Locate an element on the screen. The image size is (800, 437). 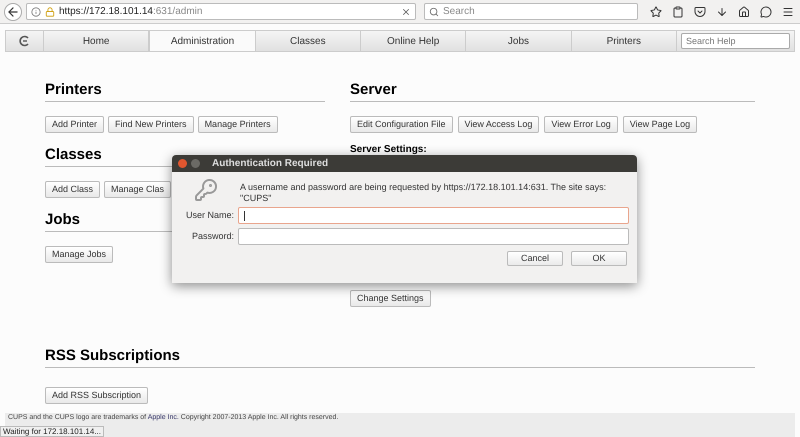
menu-icon is located at coordinates (788, 12).